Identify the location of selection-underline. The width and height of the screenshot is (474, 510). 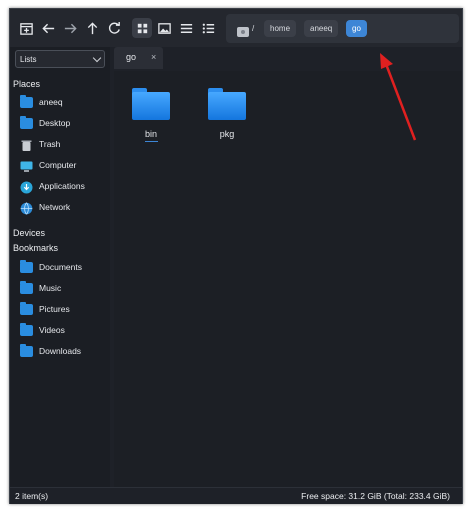
(151, 141).